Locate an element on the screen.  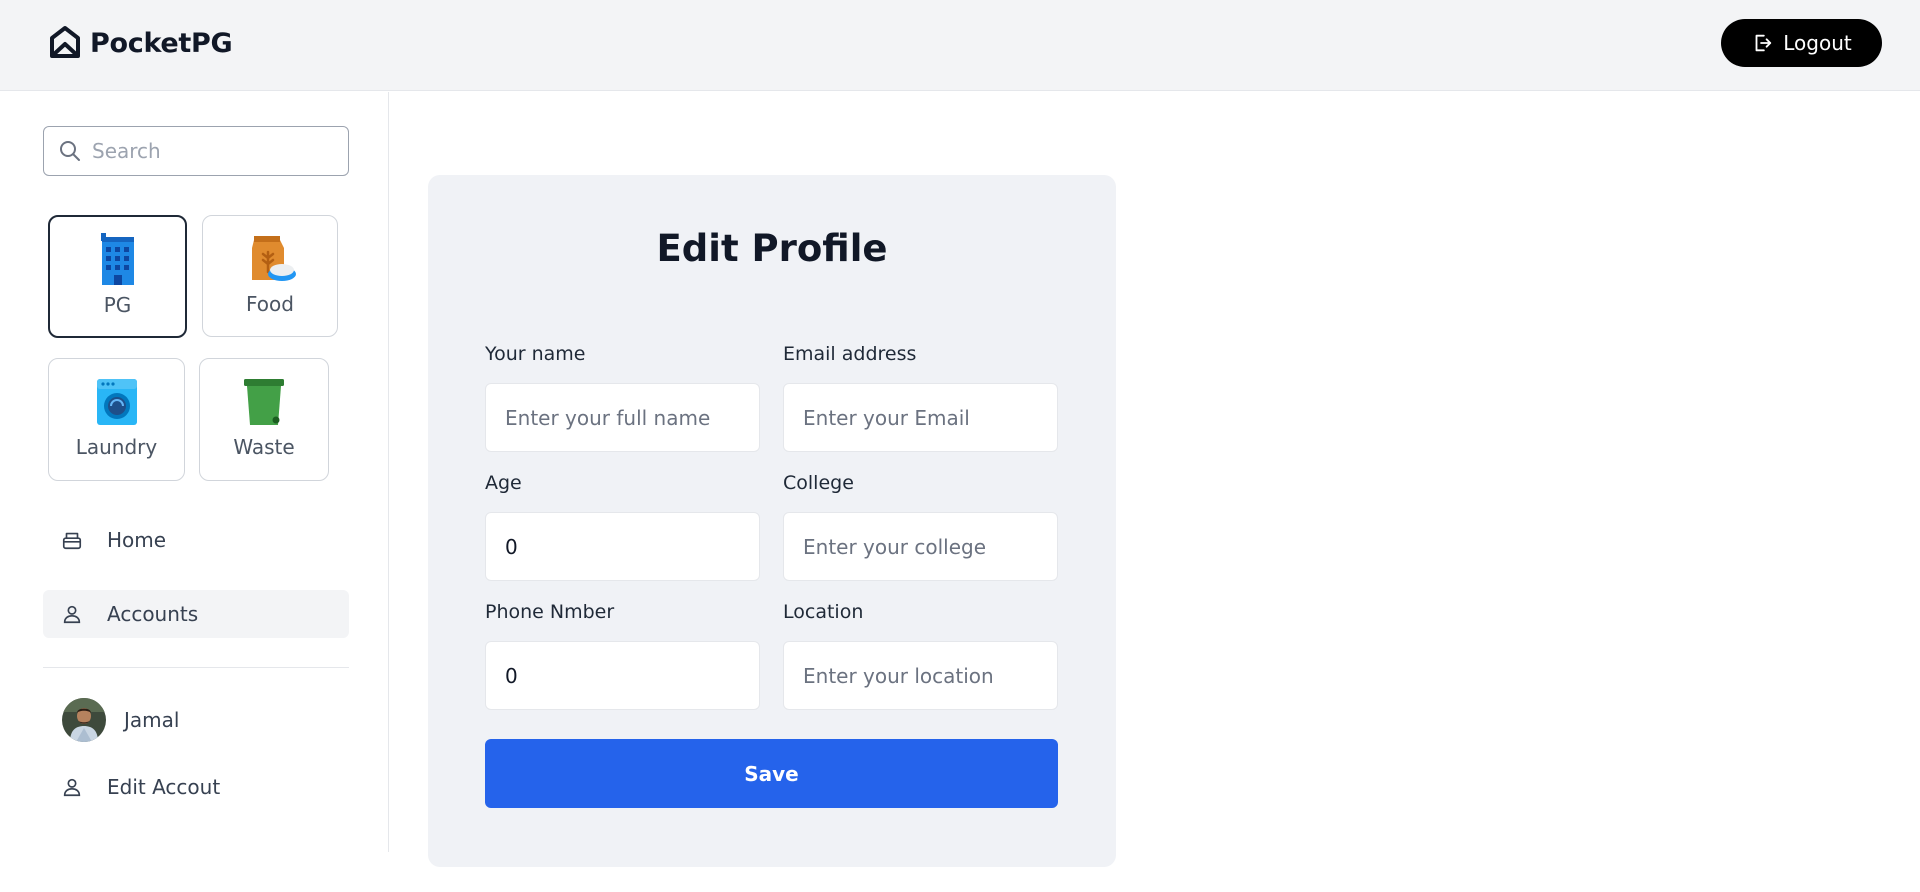
sidebar-item-edit-account: Edit Accout is located at coordinates (196, 787).